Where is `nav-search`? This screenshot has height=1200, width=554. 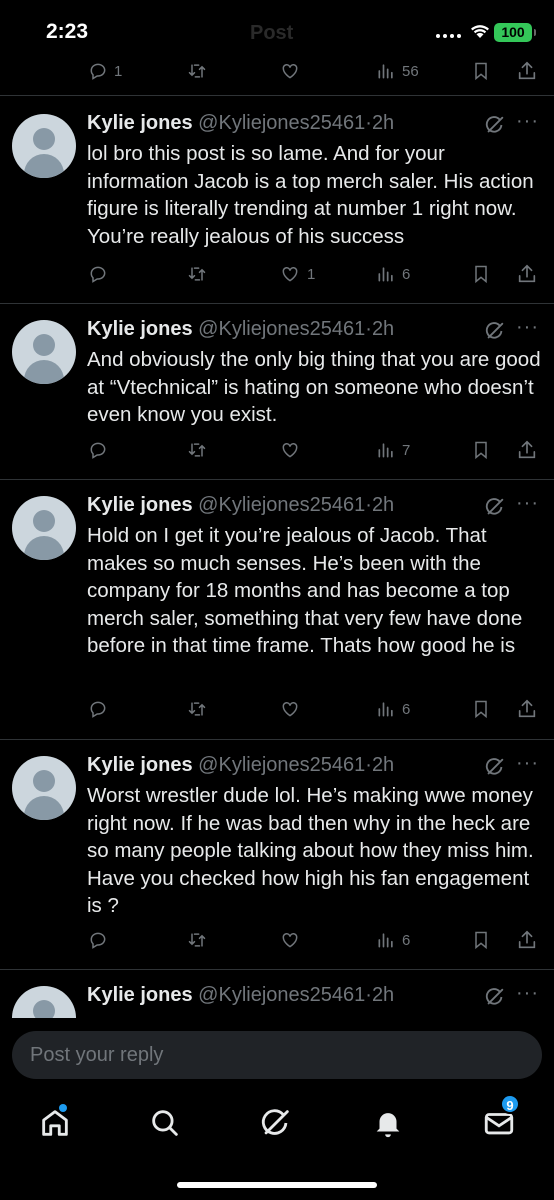
nav-search is located at coordinates (165, 1123).